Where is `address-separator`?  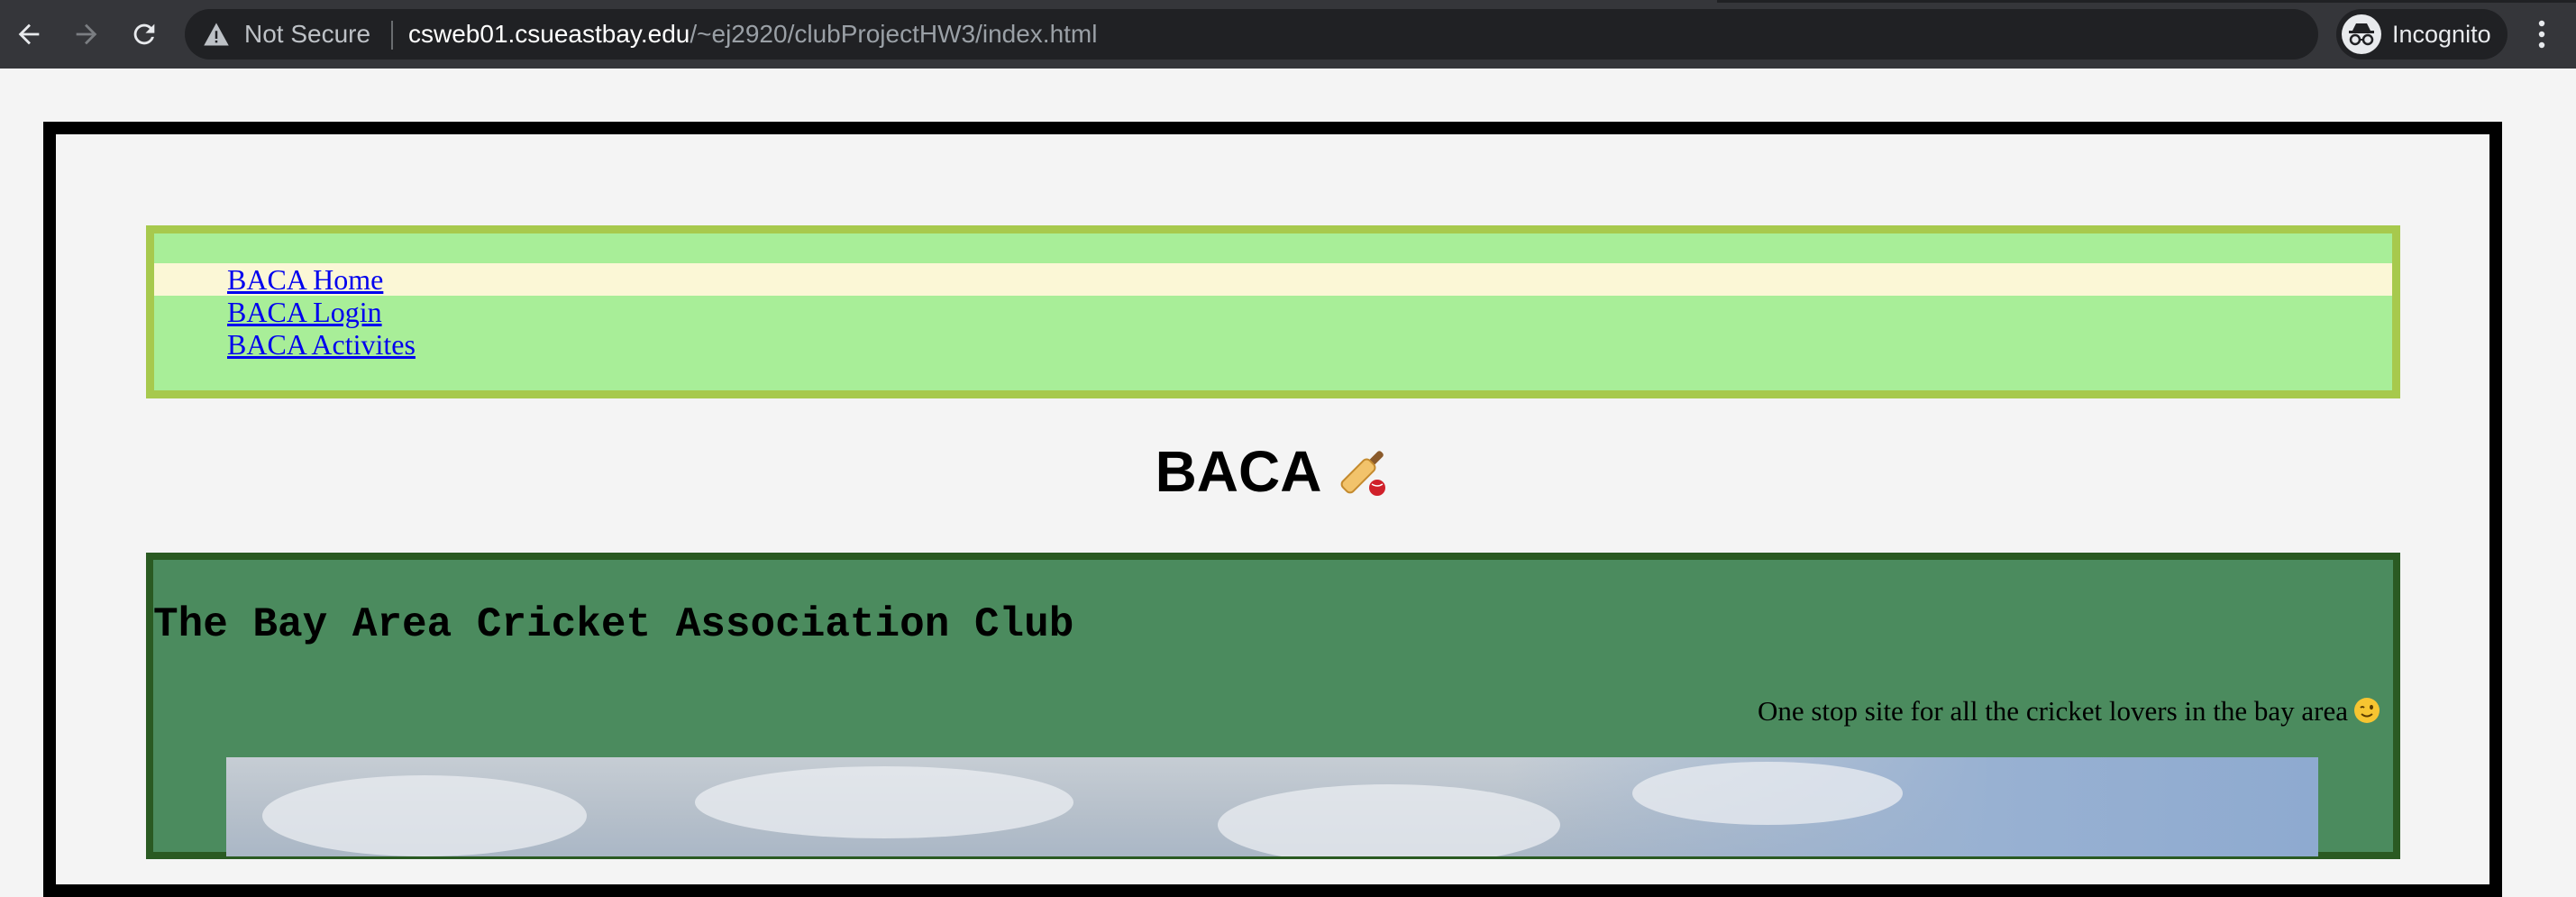 address-separator is located at coordinates (392, 35).